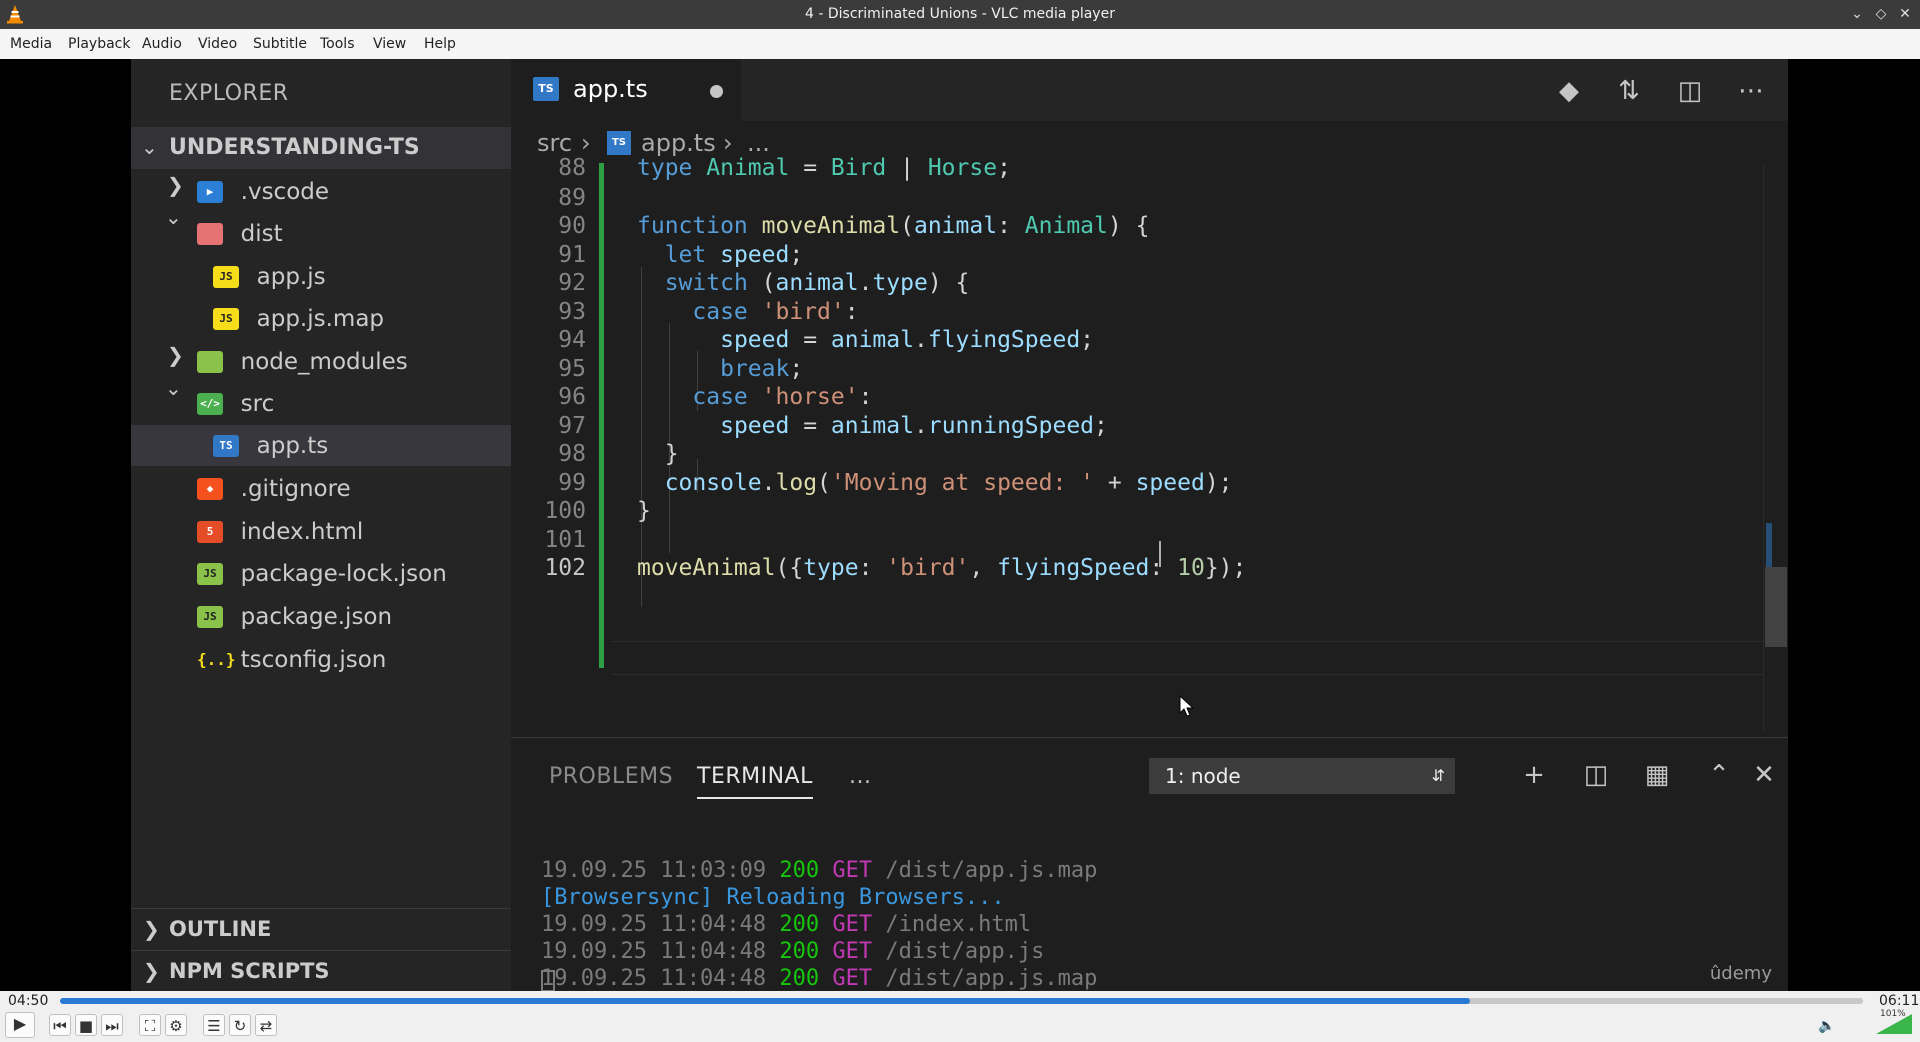 This screenshot has width=1920, height=1042. Describe the element at coordinates (1160, 554) in the screenshot. I see `text-cursor` at that location.